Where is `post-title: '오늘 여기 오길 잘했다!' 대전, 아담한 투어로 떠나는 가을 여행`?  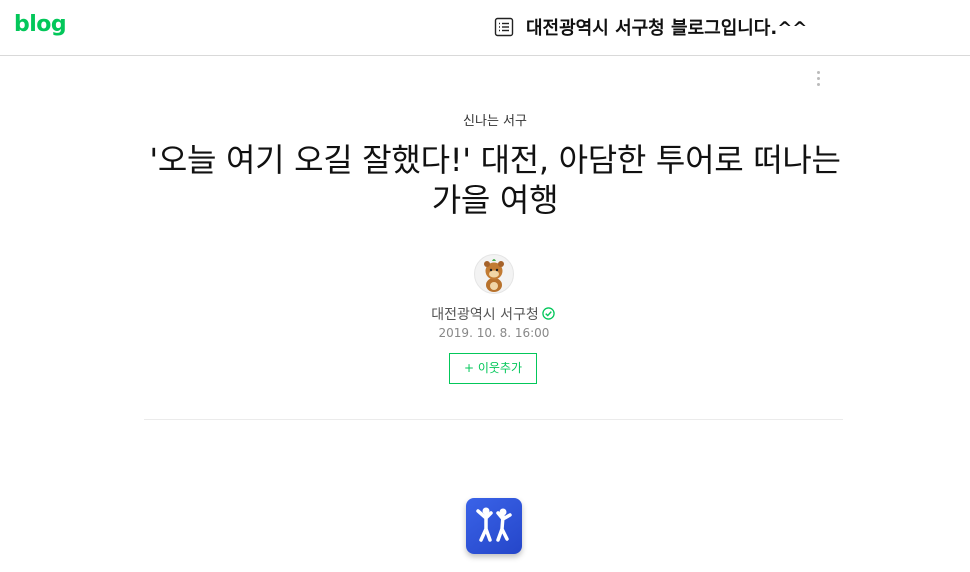 post-title: '오늘 여기 오길 잘했다!' 대전, 아담한 투어로 떠나는 가을 여행 is located at coordinates (495, 180).